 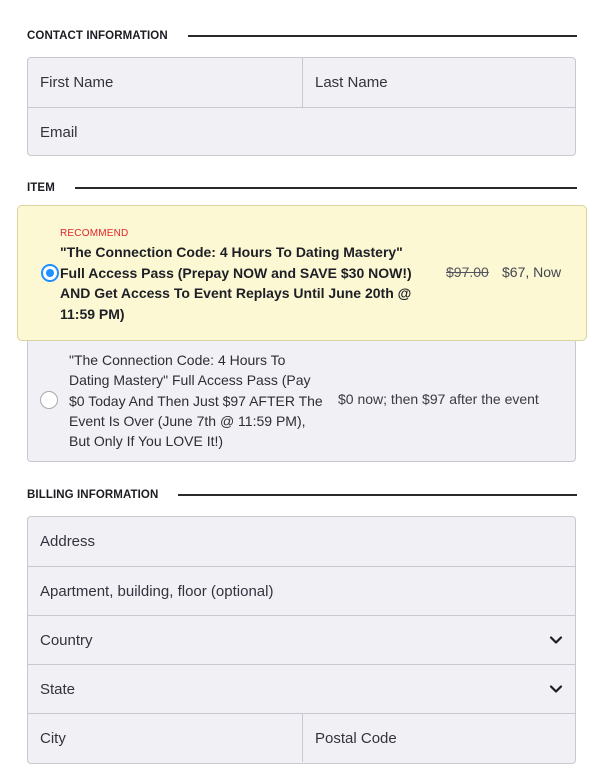 What do you see at coordinates (532, 272) in the screenshot?
I see `option-1-price: $67, Now` at bounding box center [532, 272].